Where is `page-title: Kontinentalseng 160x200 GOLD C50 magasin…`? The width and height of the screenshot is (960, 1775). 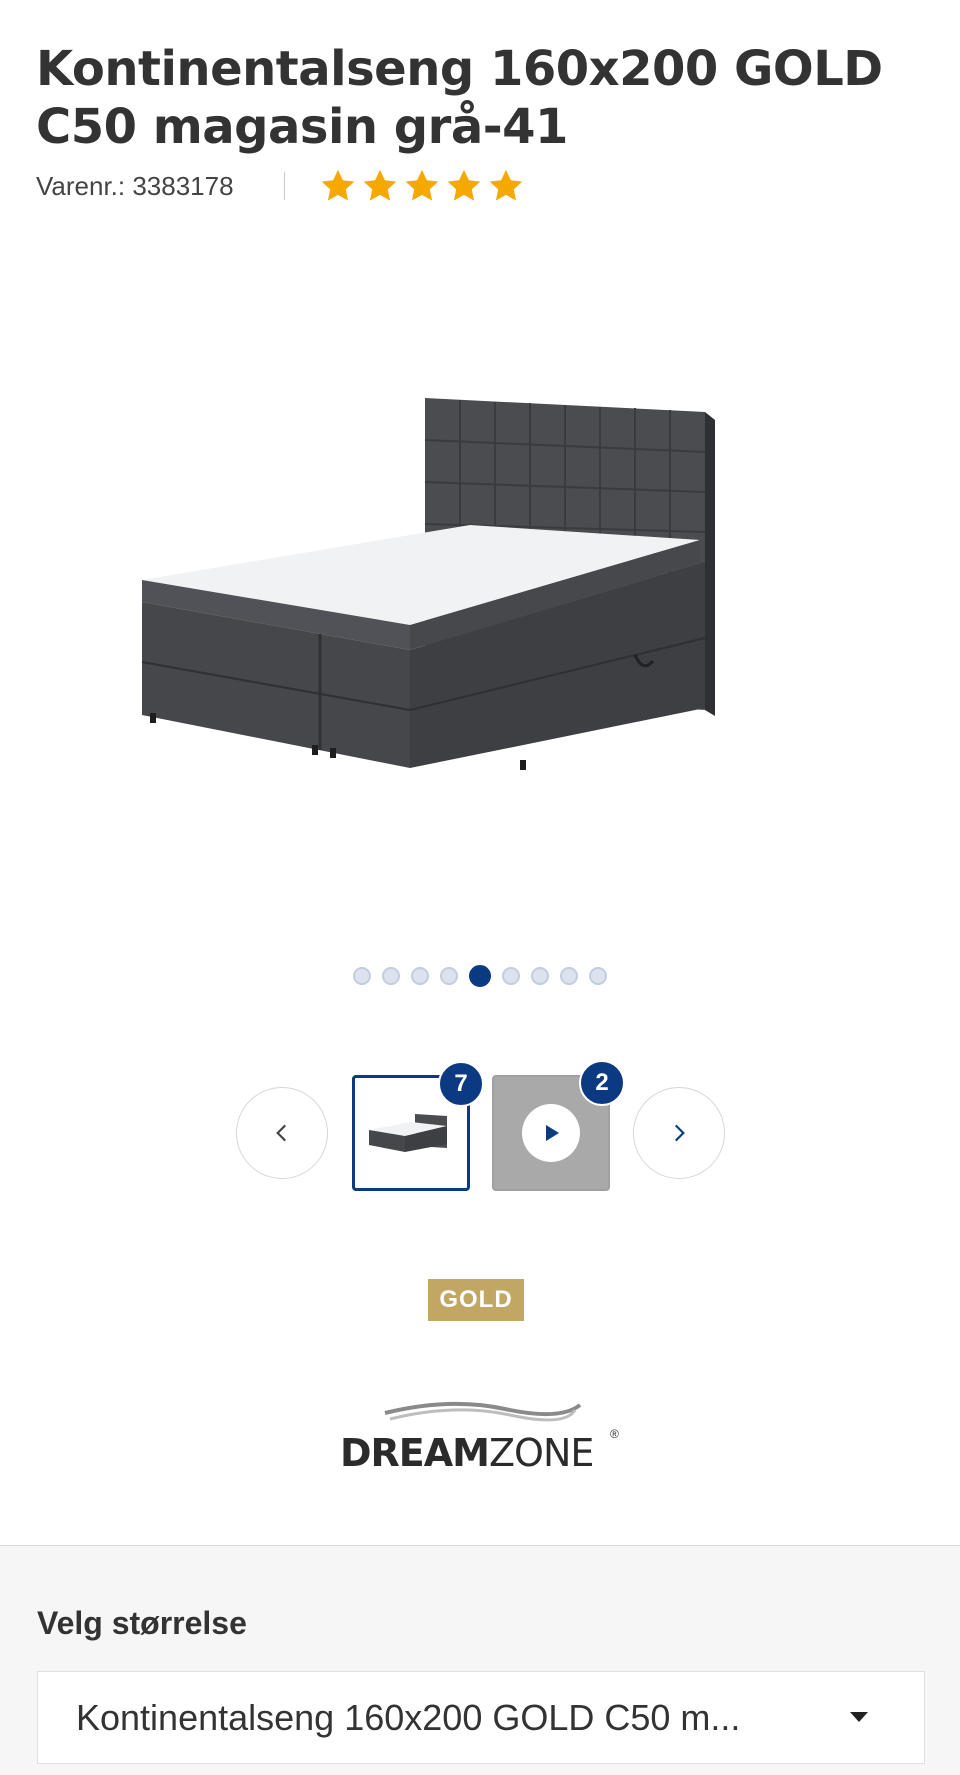
page-title: Kontinentalseng 160x200 GOLD C50 magasin… is located at coordinates (459, 98).